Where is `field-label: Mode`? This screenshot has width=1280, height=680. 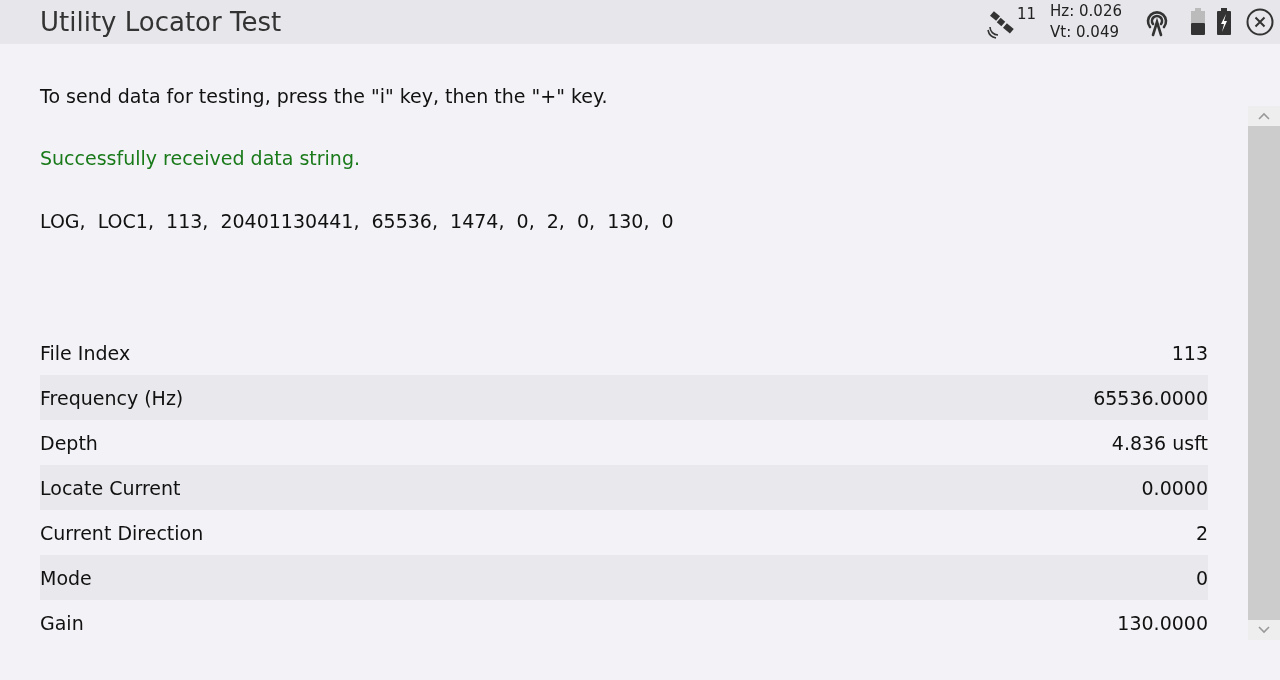
field-label: Mode is located at coordinates (66, 577).